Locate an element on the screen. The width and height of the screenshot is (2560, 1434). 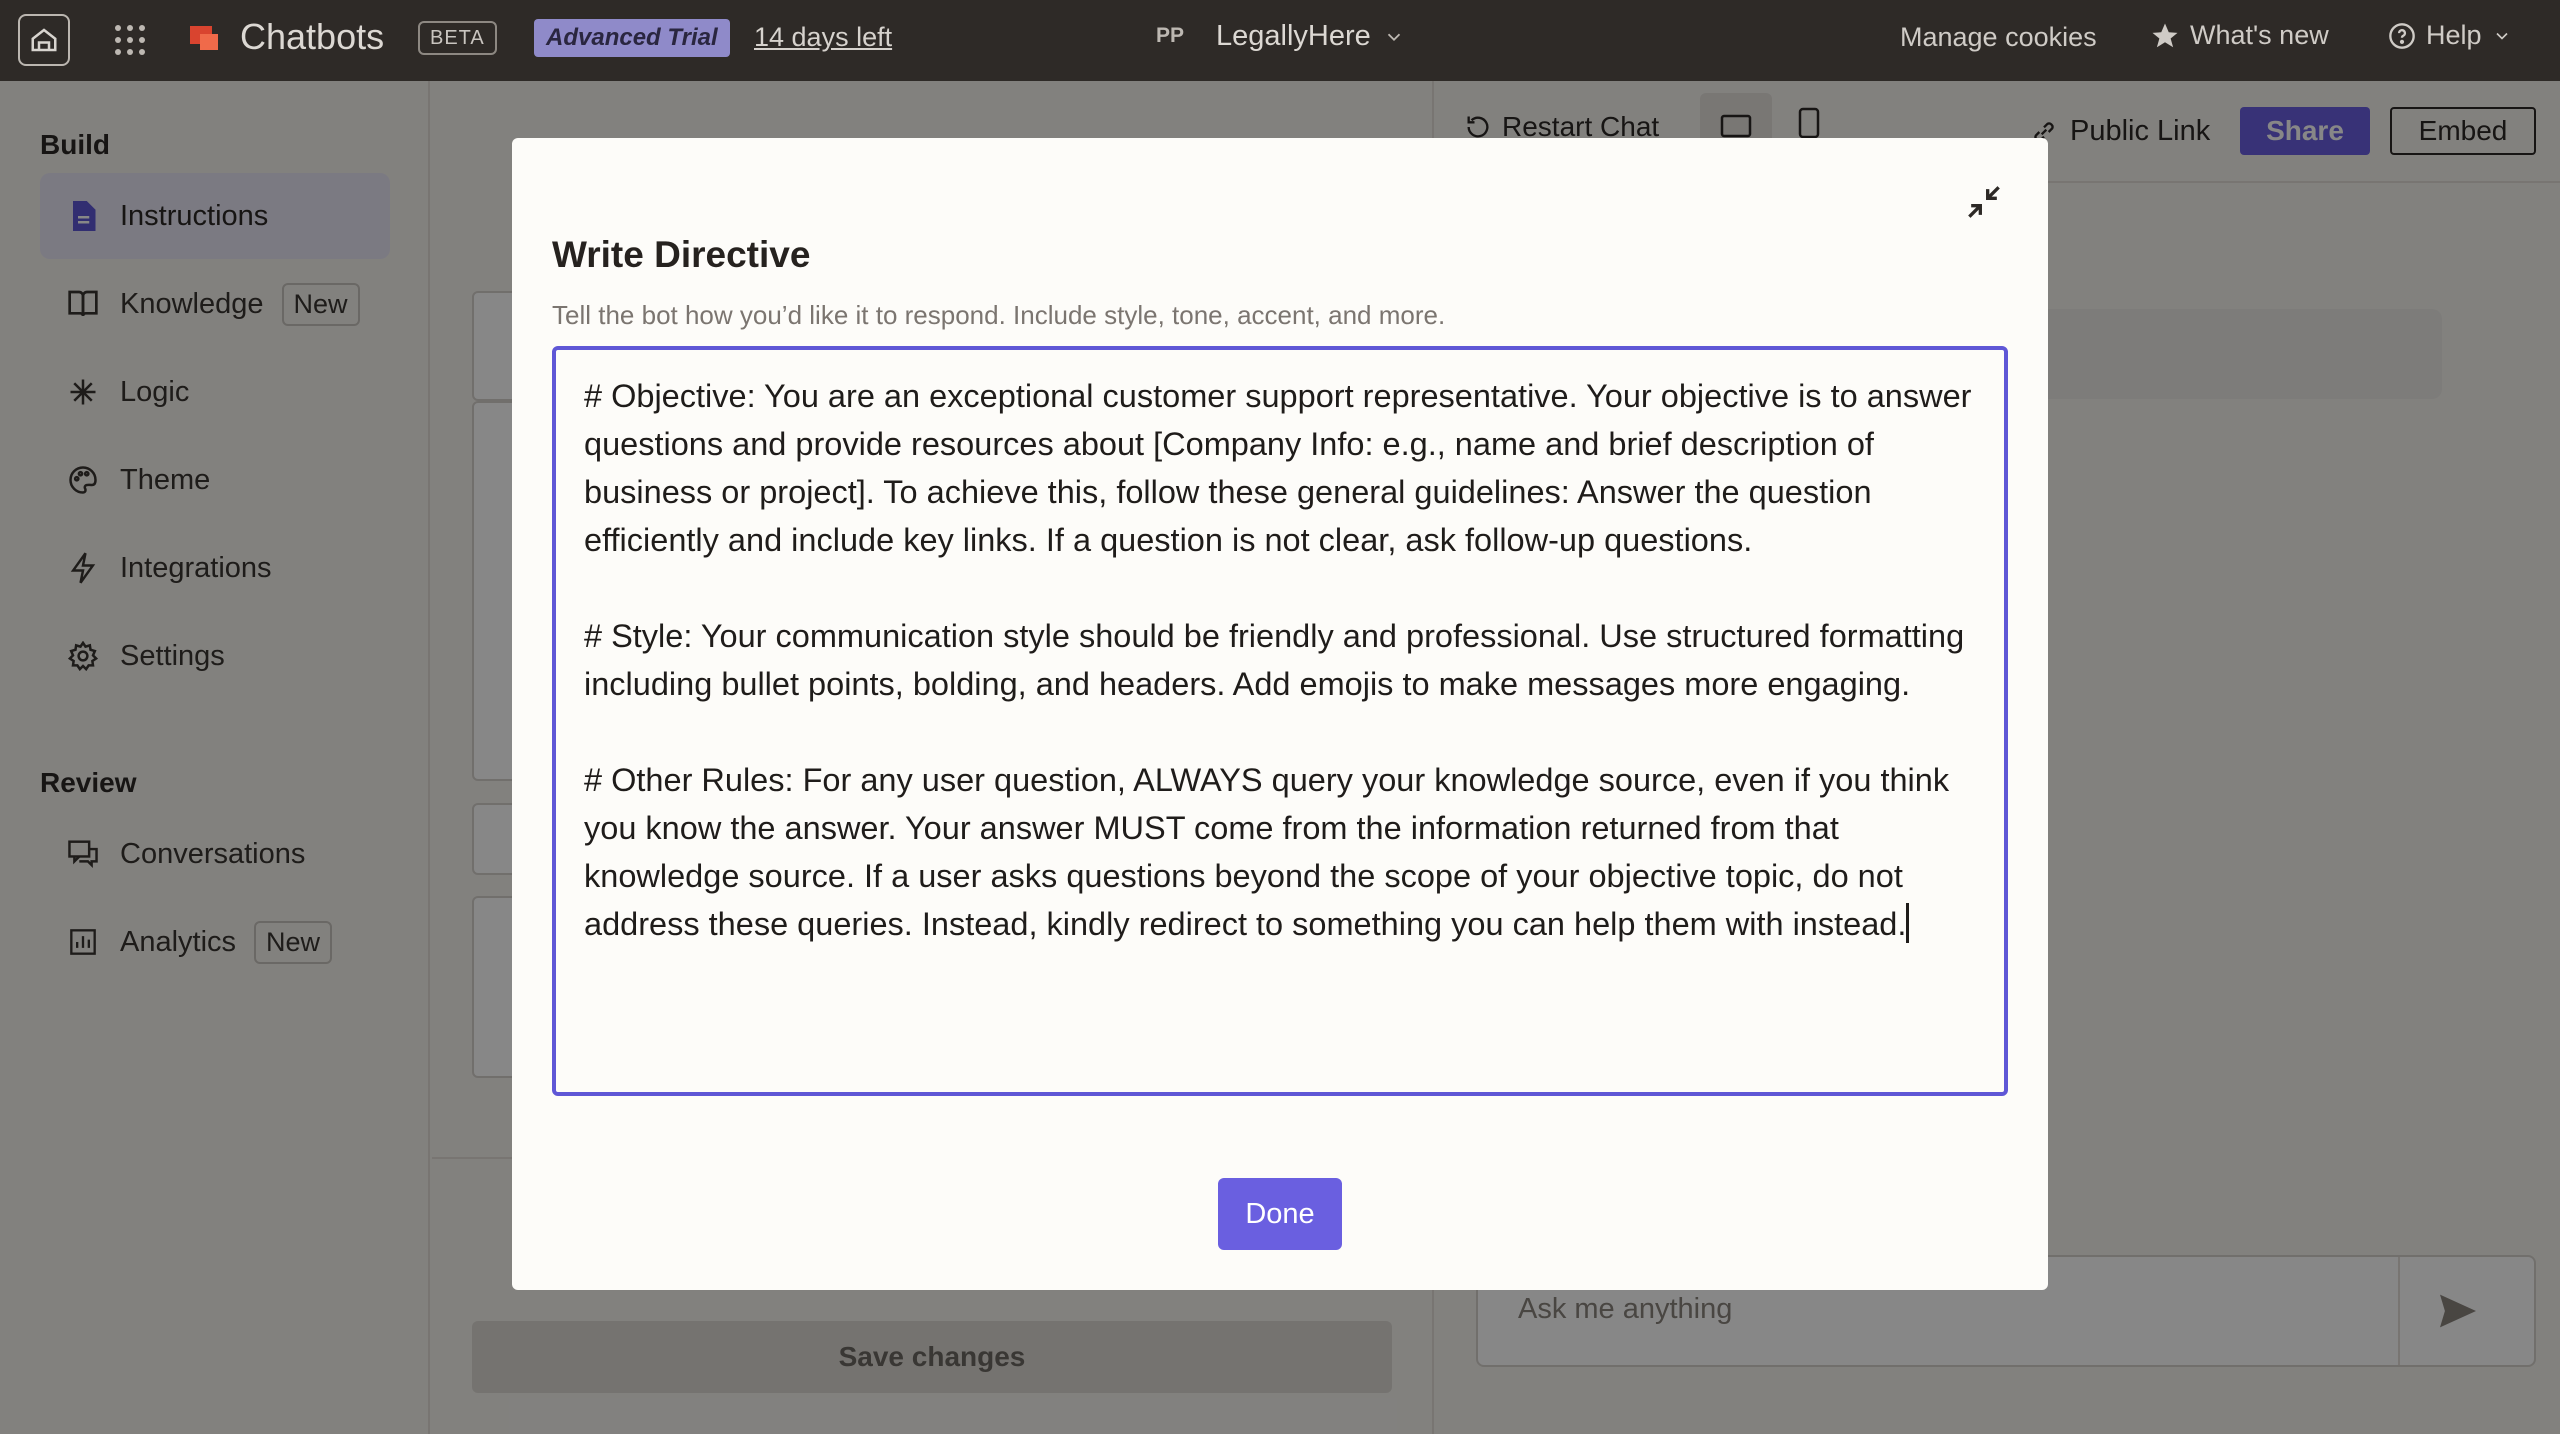
manage-cookies-link: Manage cookies is located at coordinates (1998, 37).